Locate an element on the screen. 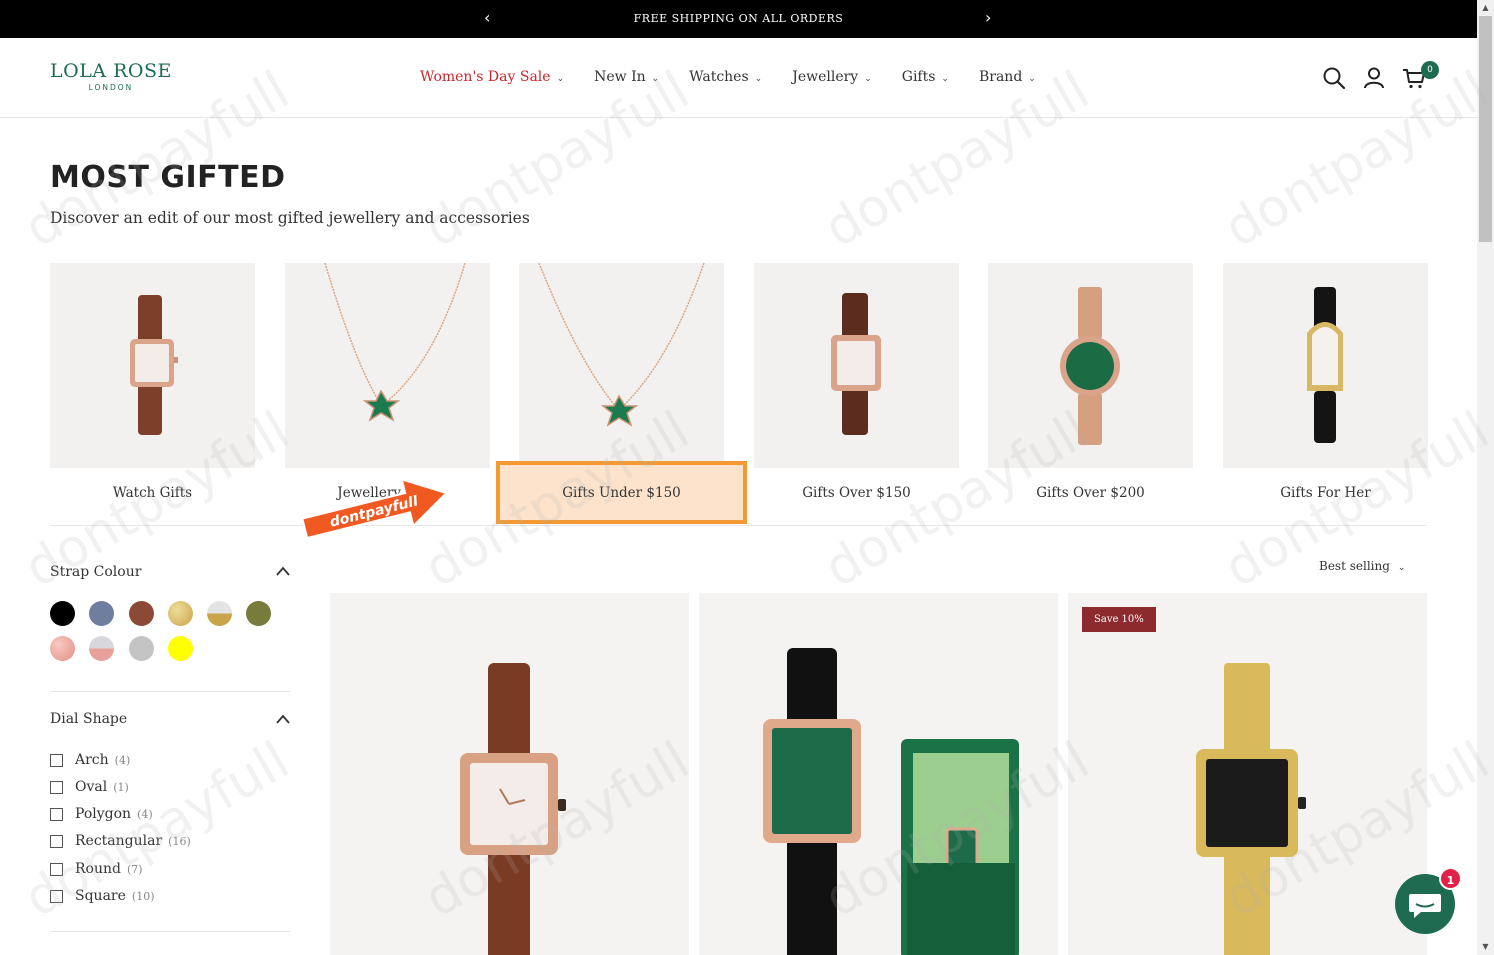 This screenshot has height=955, width=1494. scrollbar-thumb is located at coordinates (1485, 129).